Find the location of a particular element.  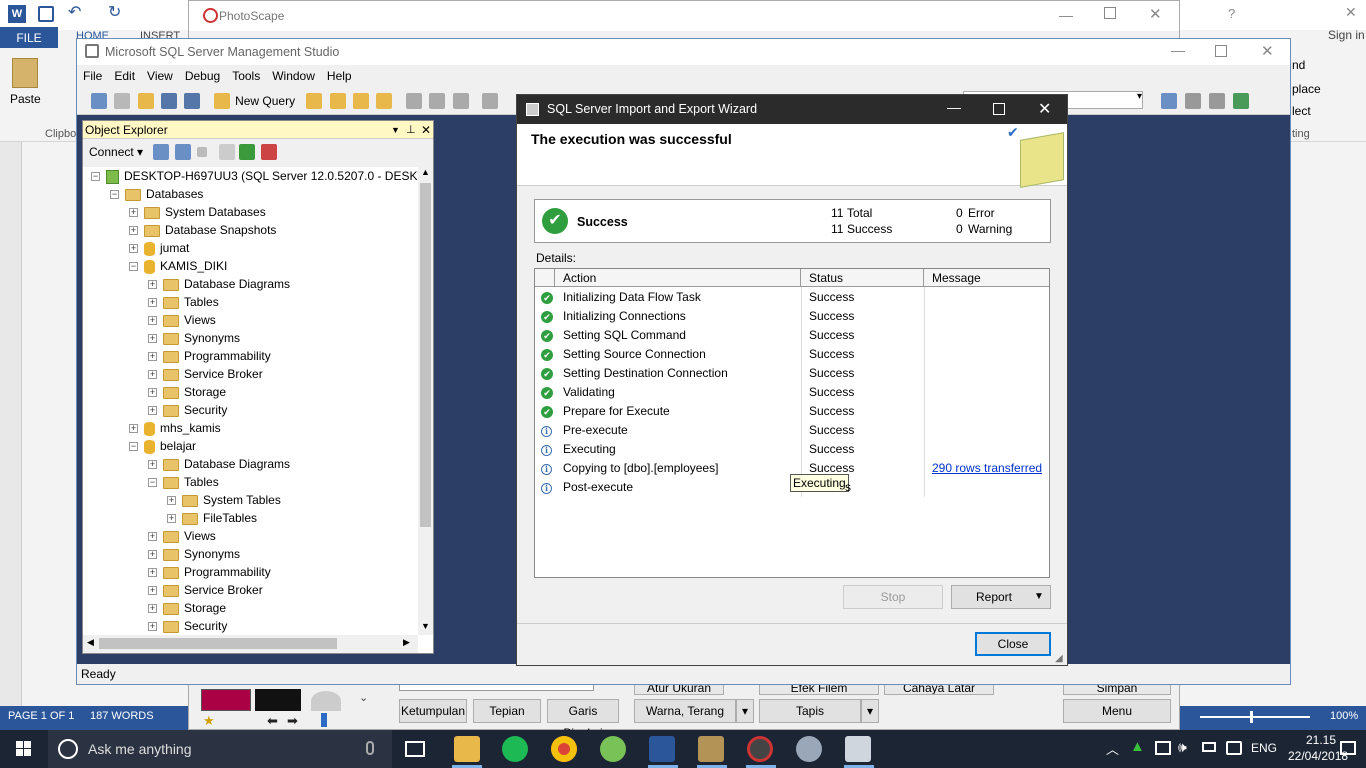

grid-header-status: Status is located at coordinates (862, 278).